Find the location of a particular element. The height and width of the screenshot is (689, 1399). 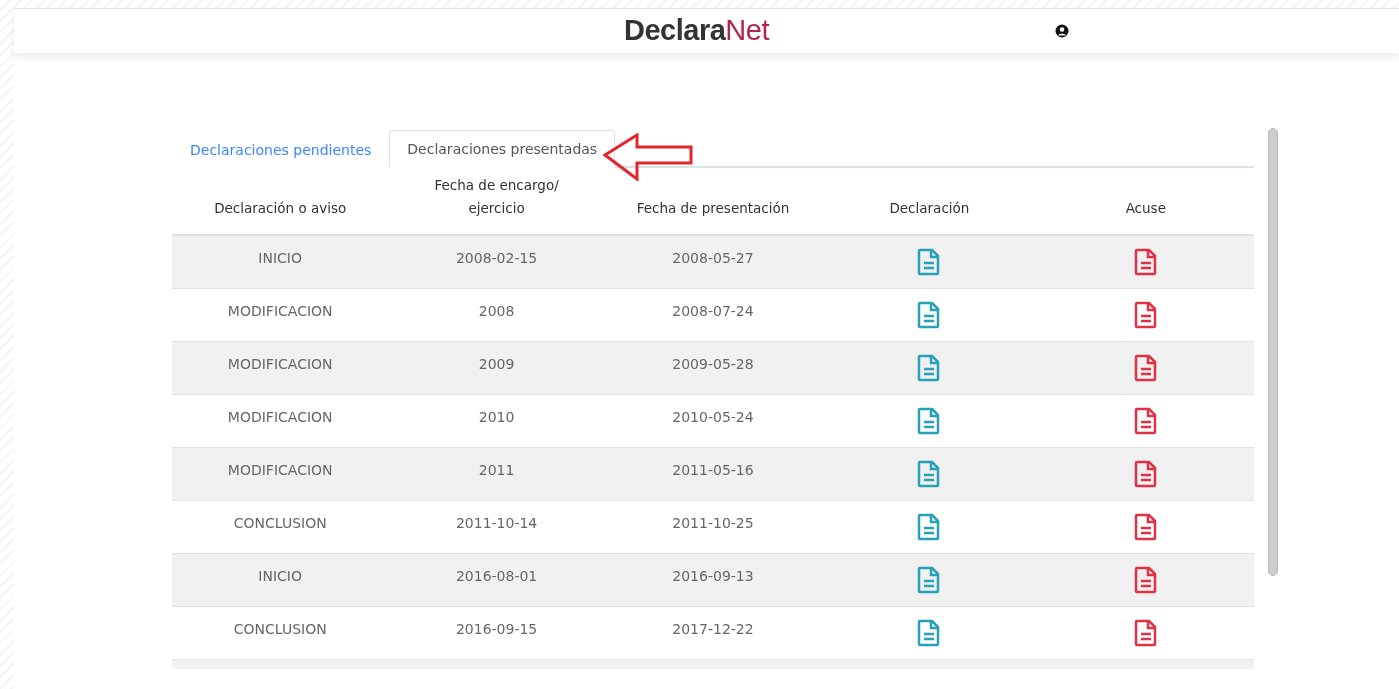

table-cell-text: 2008 is located at coordinates (496, 311).